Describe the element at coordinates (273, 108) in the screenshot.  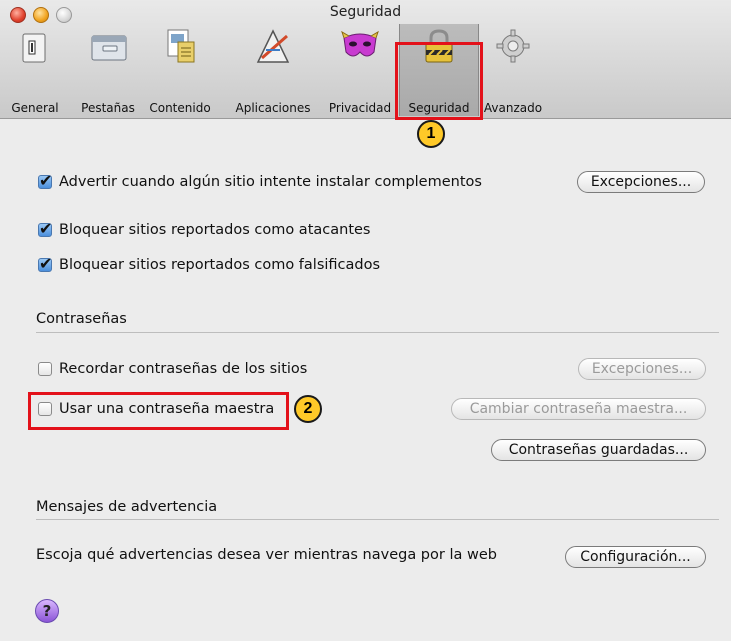
I see `tab-label: Aplicaciones` at that location.